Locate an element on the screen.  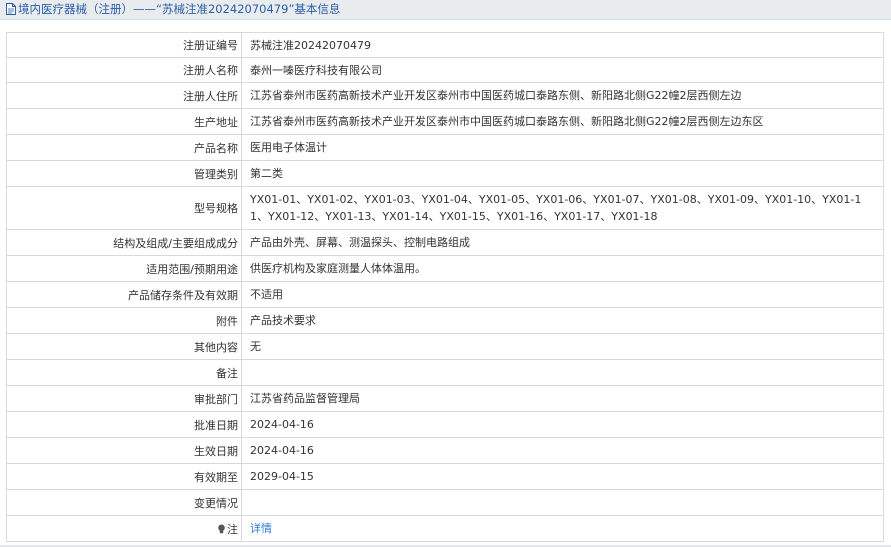
details-link: 详情 is located at coordinates (261, 528).